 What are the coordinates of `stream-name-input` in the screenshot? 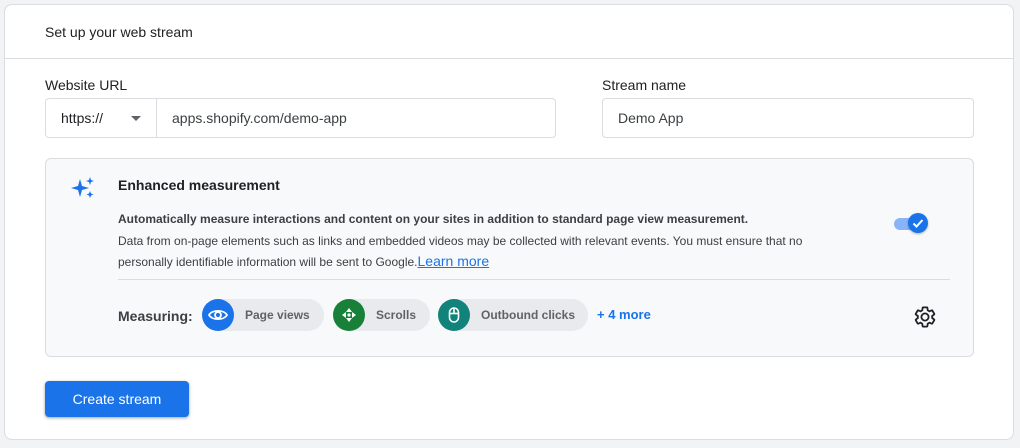 It's located at (788, 118).